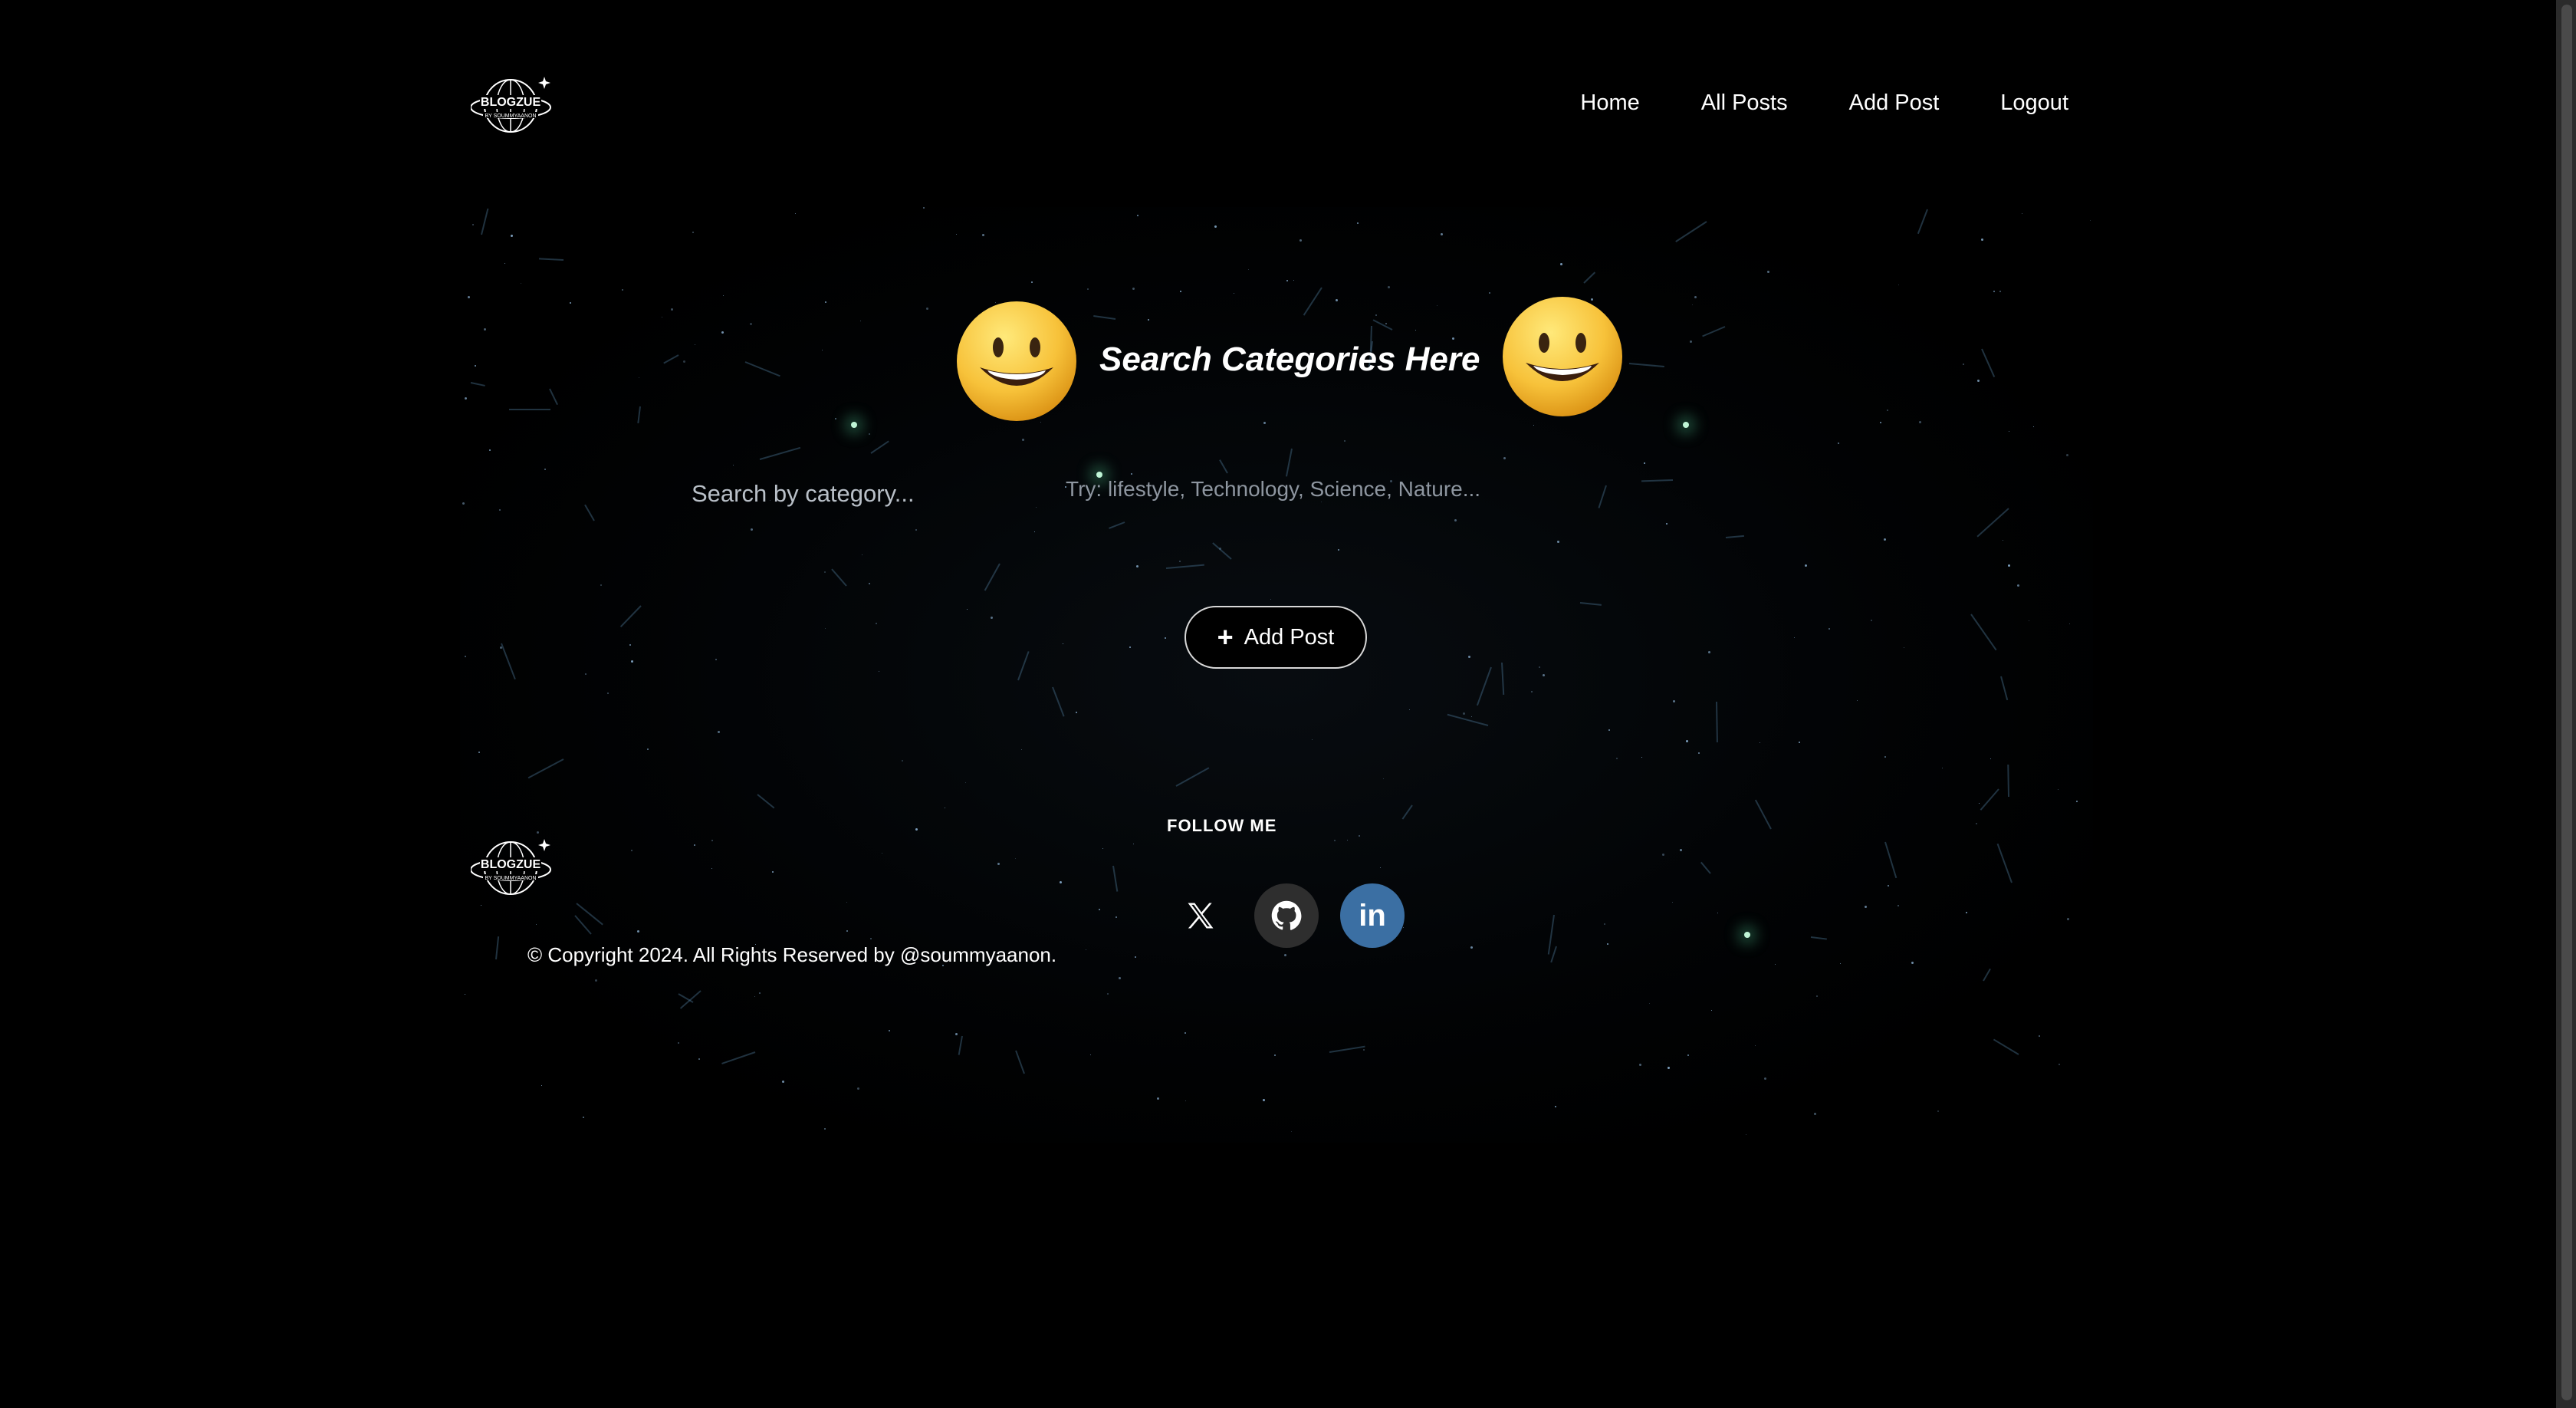 The height and width of the screenshot is (1408, 2576). I want to click on blog-logo: BLOGZUE BY SOUMMYAANON, so click(514, 106).